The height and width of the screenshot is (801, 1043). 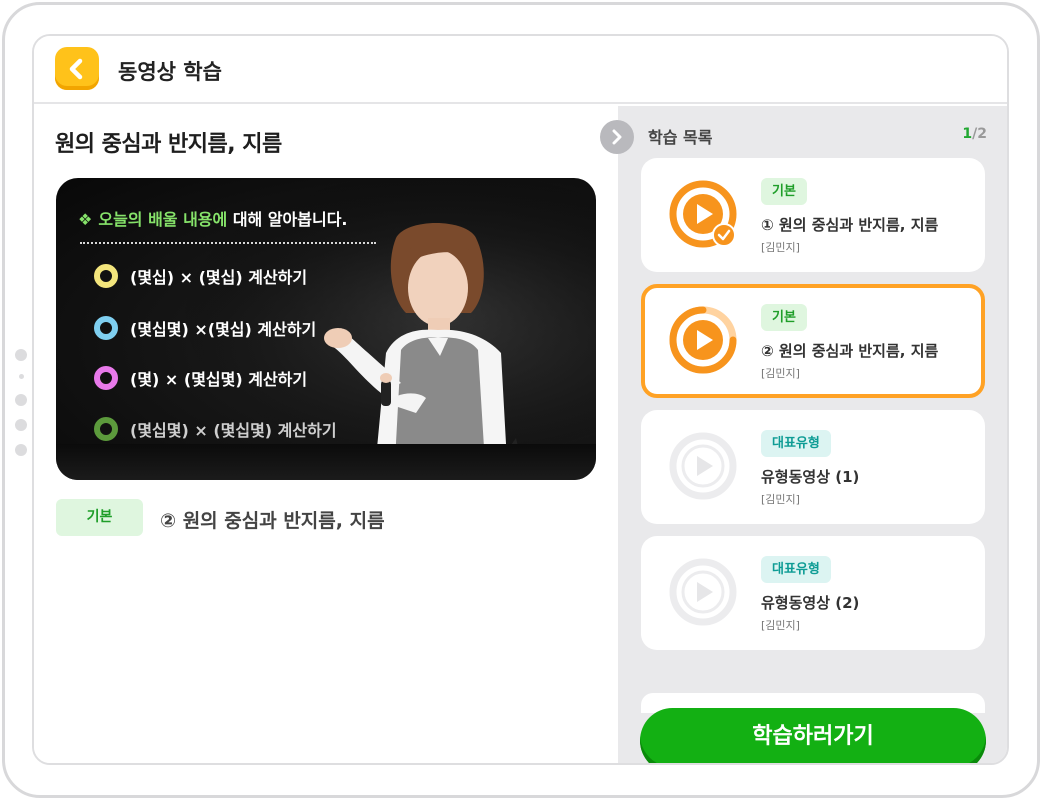 What do you see at coordinates (974, 134) in the screenshot?
I see `page-indicator: 1/2` at bounding box center [974, 134].